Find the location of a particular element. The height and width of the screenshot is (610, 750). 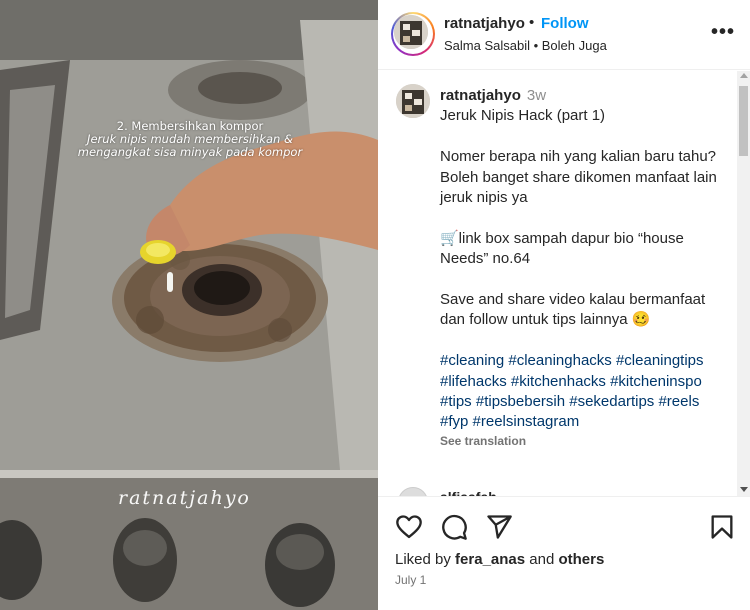

author-avatar is located at coordinates (411, 32).